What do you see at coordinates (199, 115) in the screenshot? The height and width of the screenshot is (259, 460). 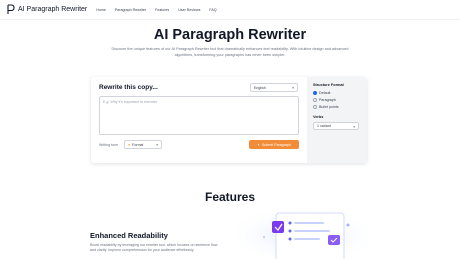 I see `paragraph-input: E.g. Why it's important to exercise` at bounding box center [199, 115].